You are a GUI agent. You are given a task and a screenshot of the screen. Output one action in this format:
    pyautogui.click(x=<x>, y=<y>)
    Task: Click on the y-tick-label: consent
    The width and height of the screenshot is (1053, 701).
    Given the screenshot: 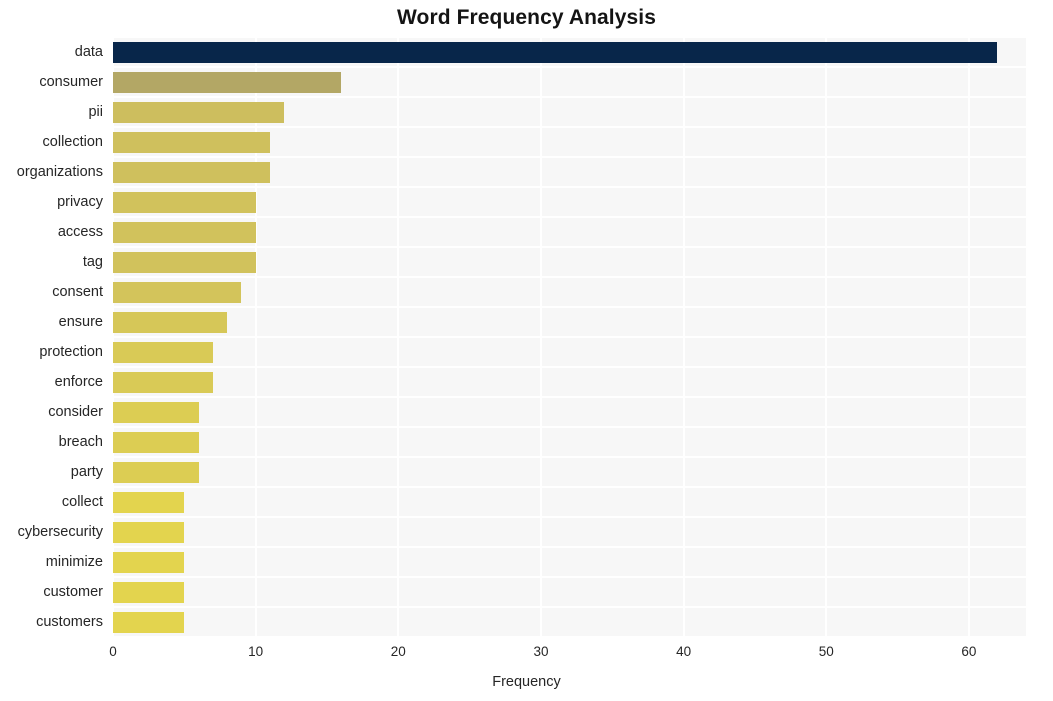 What is the action you would take?
    pyautogui.click(x=77, y=292)
    